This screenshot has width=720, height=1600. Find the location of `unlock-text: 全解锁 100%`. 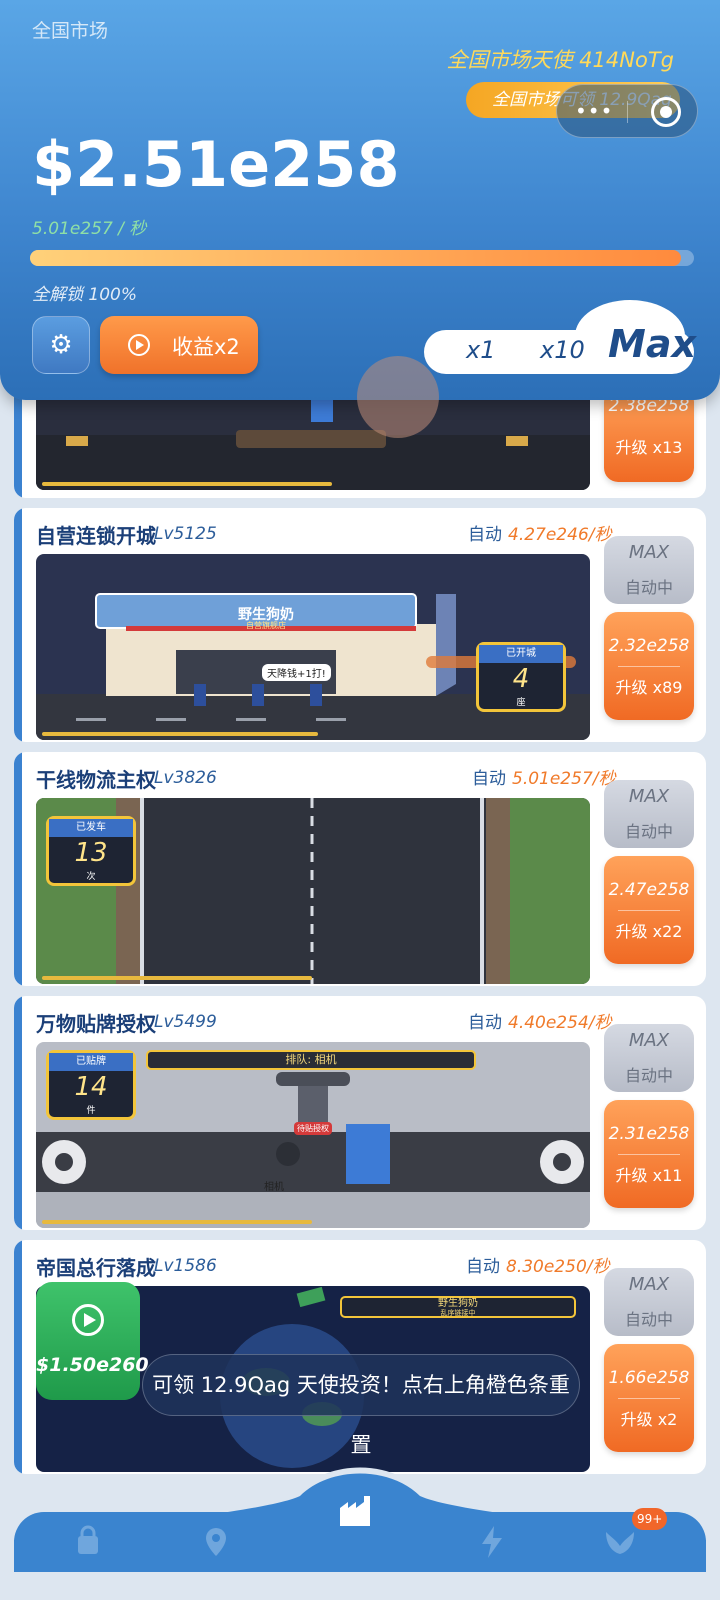

unlock-text: 全解锁 100% is located at coordinates (85, 295).